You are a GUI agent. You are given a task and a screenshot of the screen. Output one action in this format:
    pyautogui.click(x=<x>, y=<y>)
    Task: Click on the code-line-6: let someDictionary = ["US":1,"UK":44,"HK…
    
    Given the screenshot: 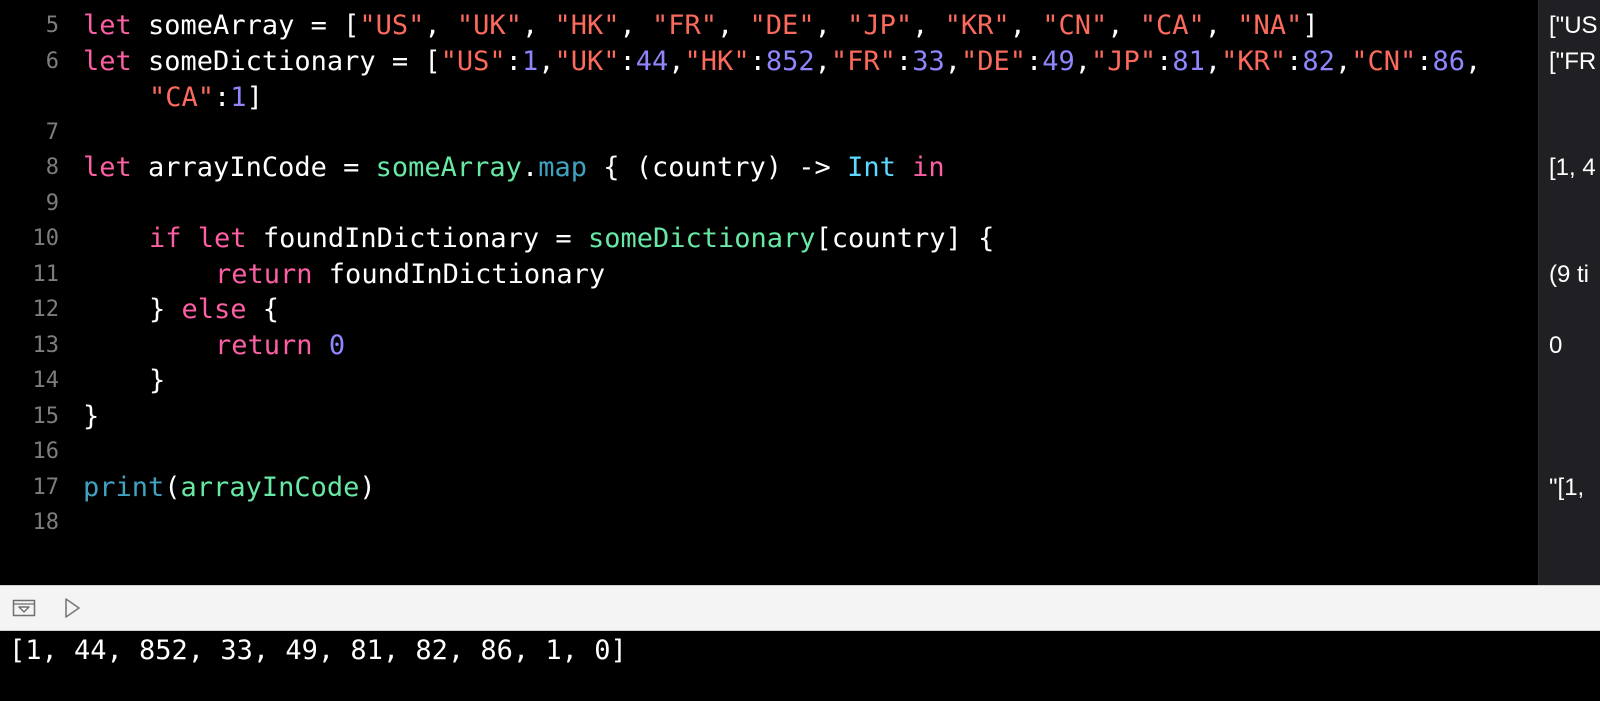 What is the action you would take?
    pyautogui.click(x=782, y=62)
    